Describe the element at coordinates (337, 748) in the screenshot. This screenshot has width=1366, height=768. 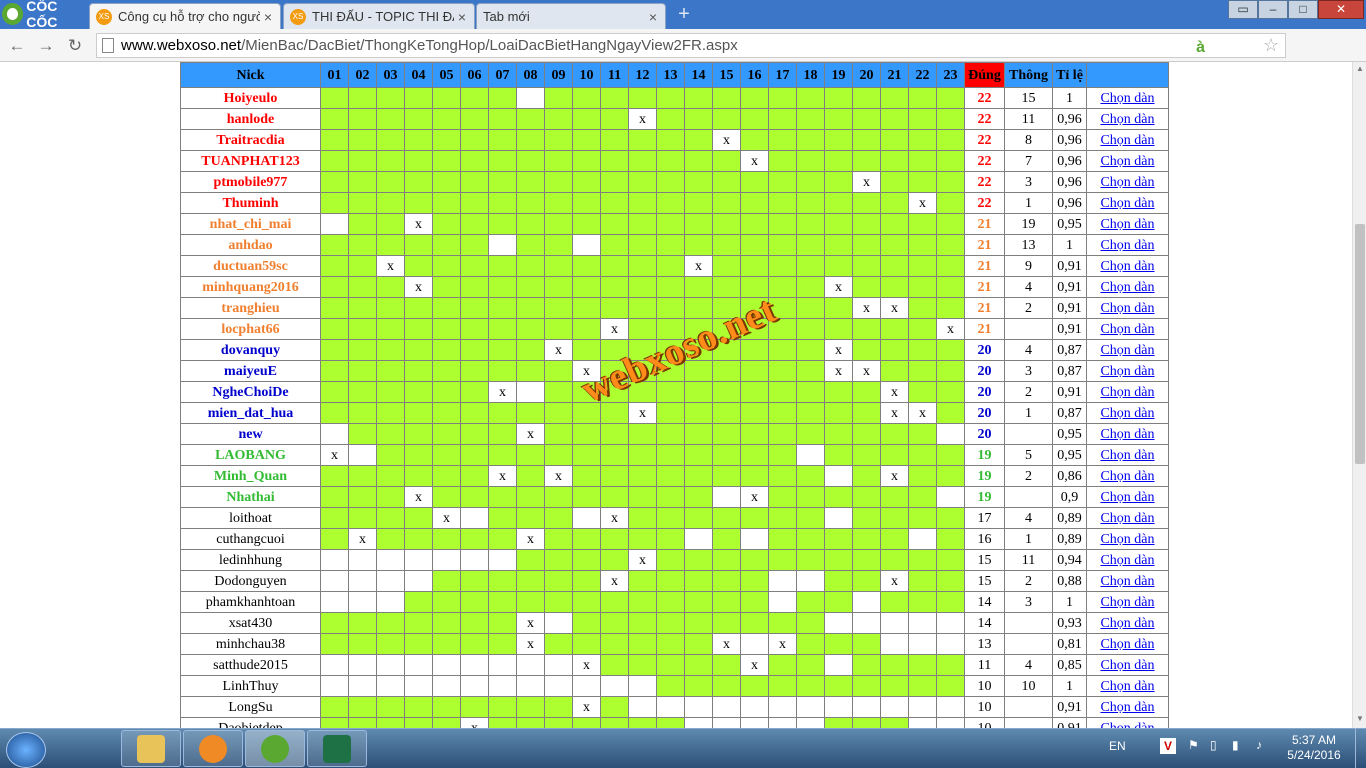
I see `excel-icon` at that location.